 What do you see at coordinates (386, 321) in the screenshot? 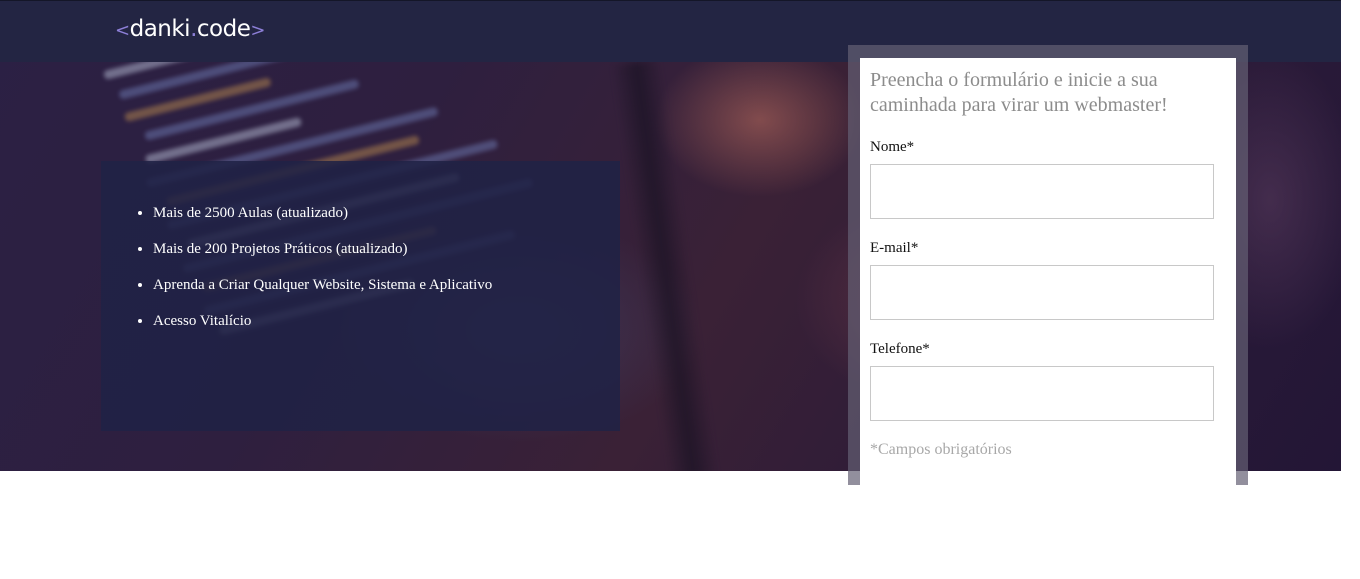
I see `feature-item: Acesso Vitalício` at bounding box center [386, 321].